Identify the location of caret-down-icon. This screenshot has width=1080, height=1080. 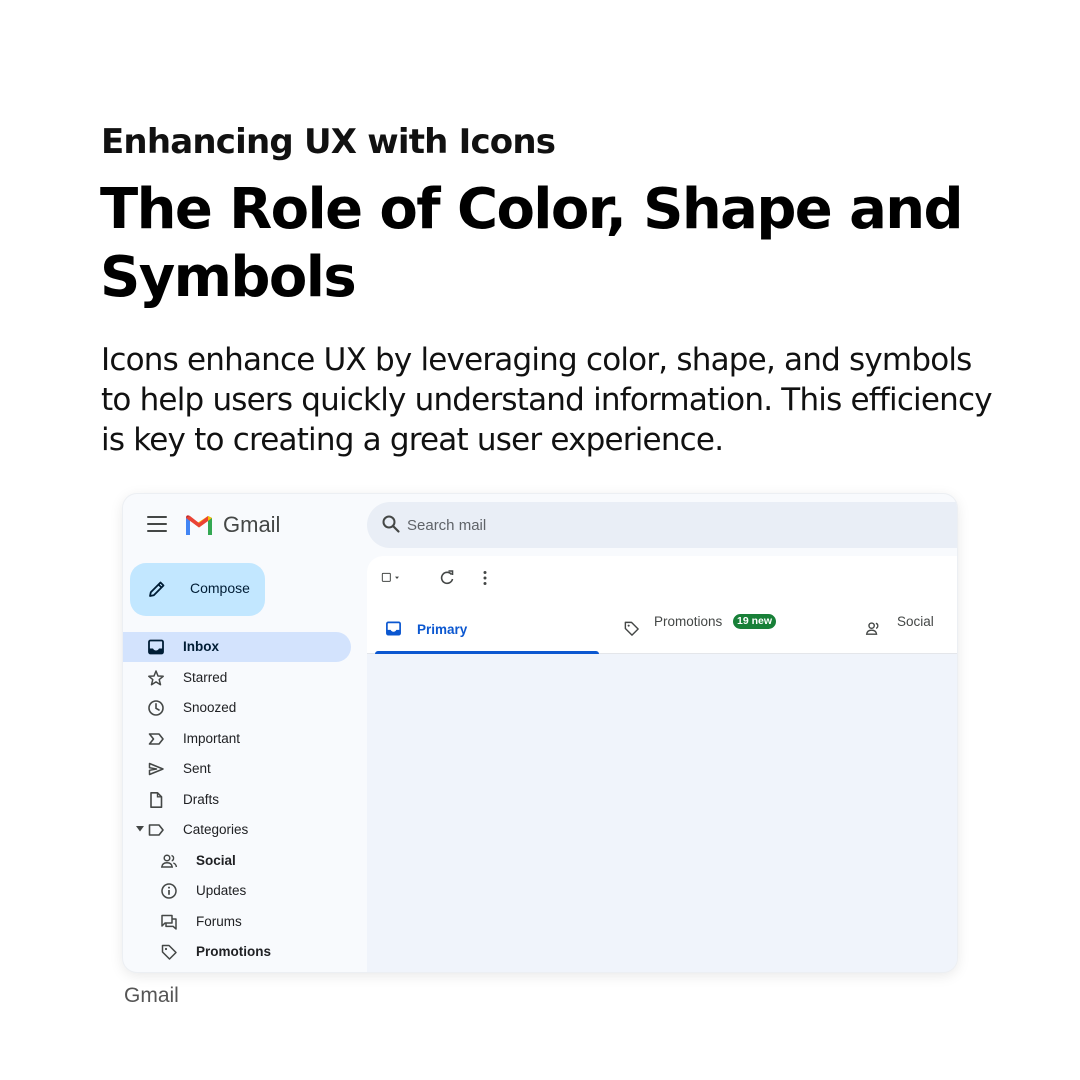
(140, 829).